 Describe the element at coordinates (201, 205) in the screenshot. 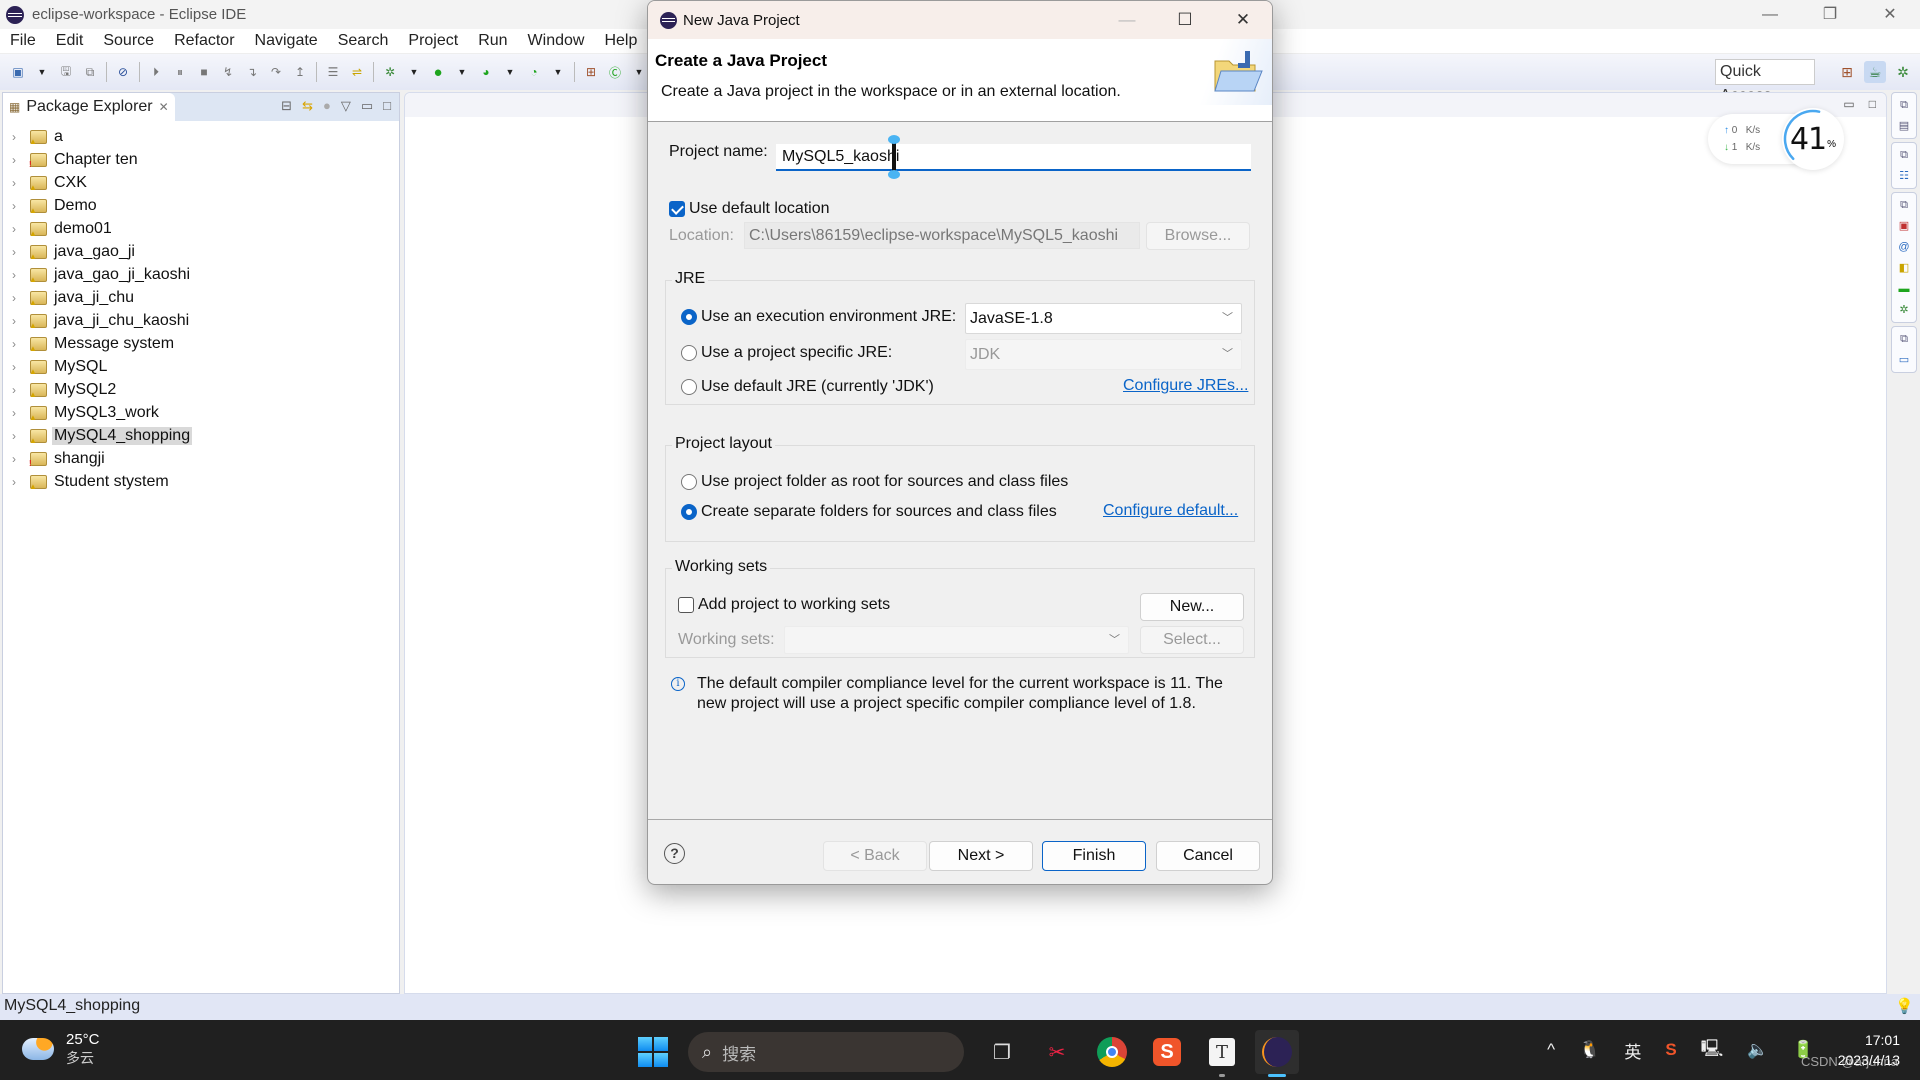

I see `project-tree-item: › ▲ Demo` at that location.